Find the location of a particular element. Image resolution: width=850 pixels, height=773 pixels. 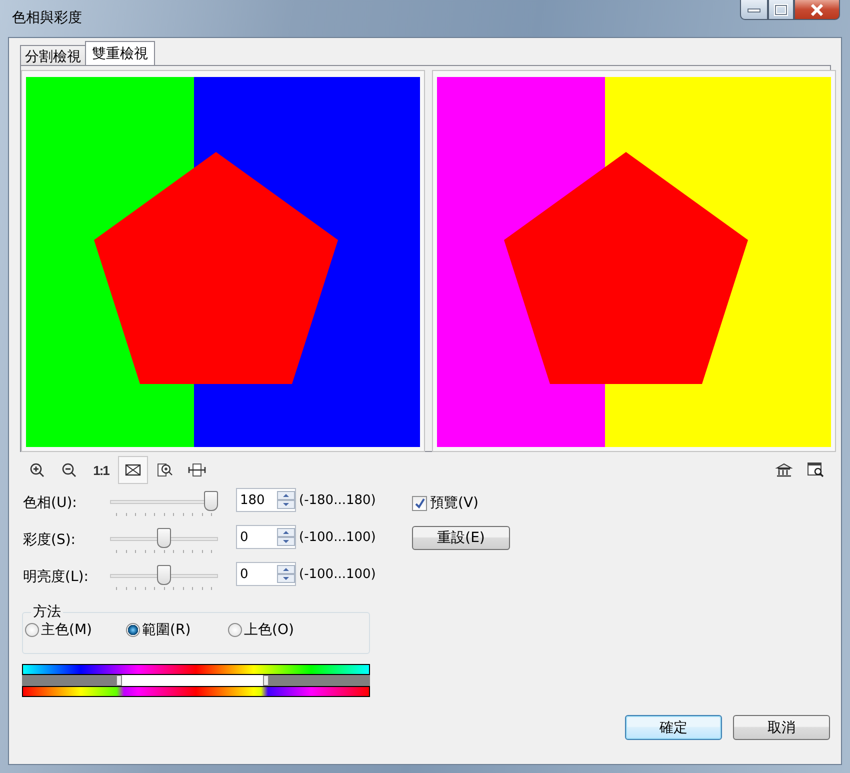

page-zoom-icon is located at coordinates (165, 470).